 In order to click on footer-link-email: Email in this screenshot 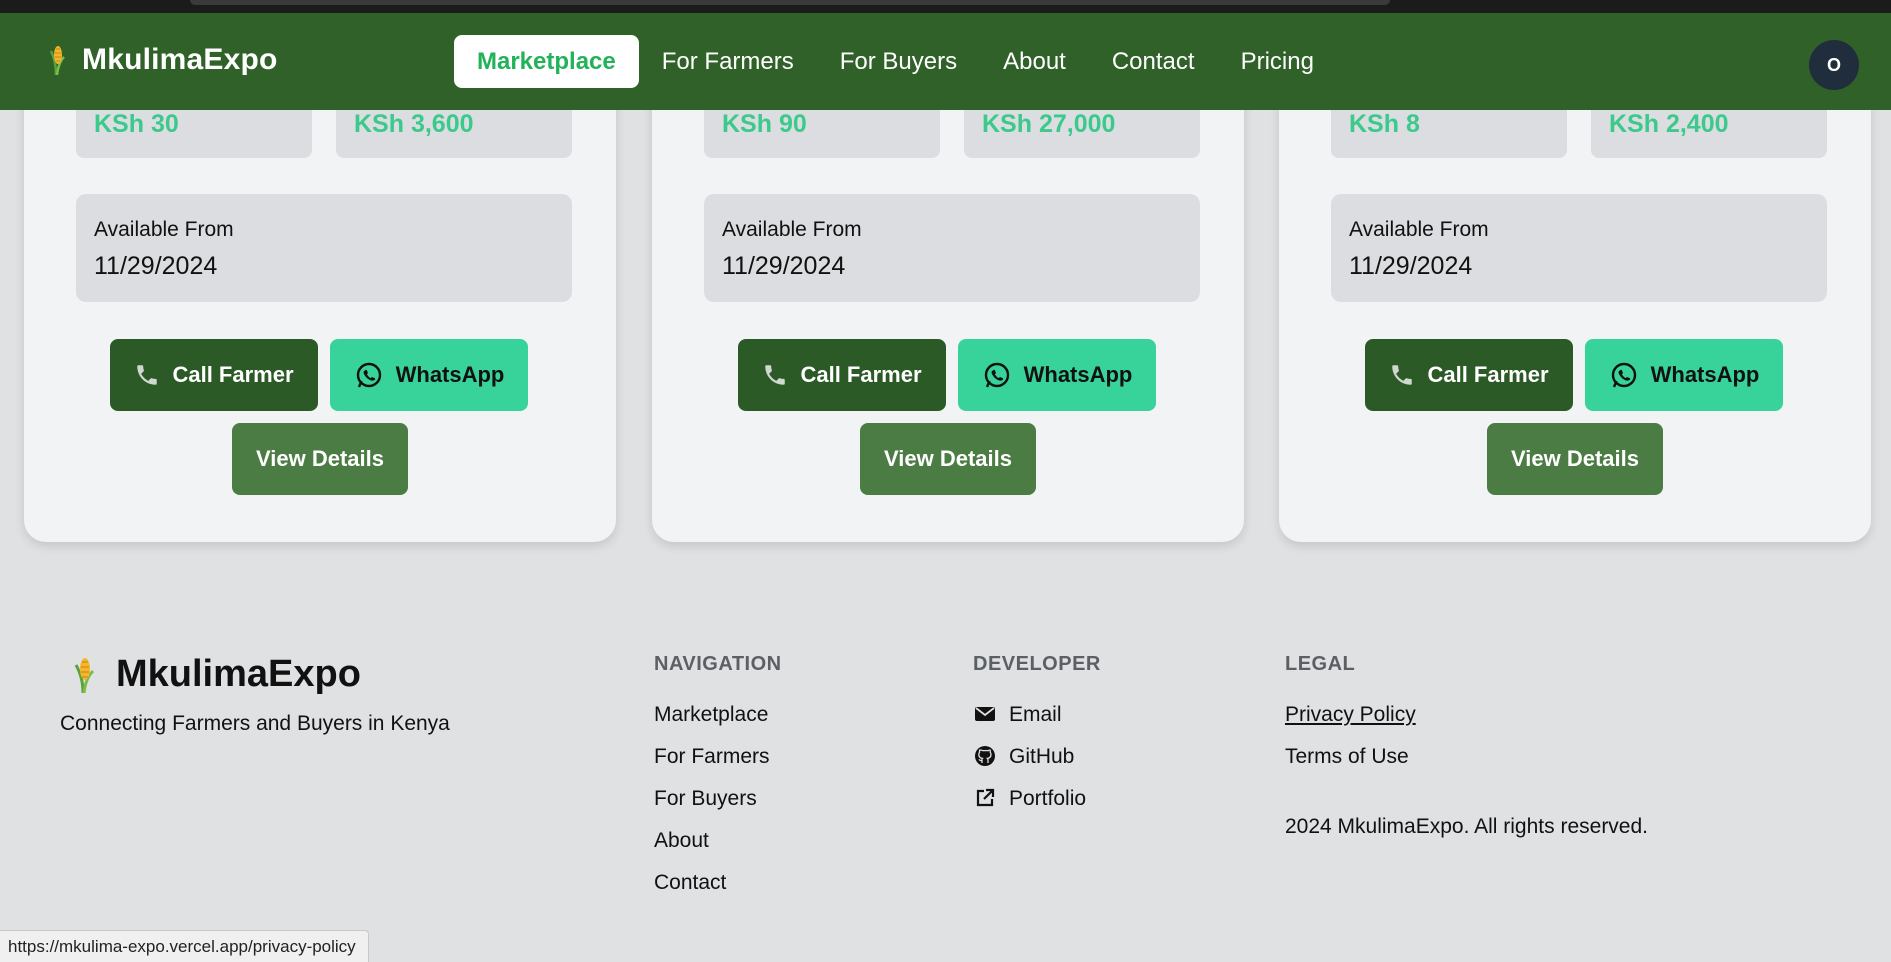, I will do `click(1037, 723)`.